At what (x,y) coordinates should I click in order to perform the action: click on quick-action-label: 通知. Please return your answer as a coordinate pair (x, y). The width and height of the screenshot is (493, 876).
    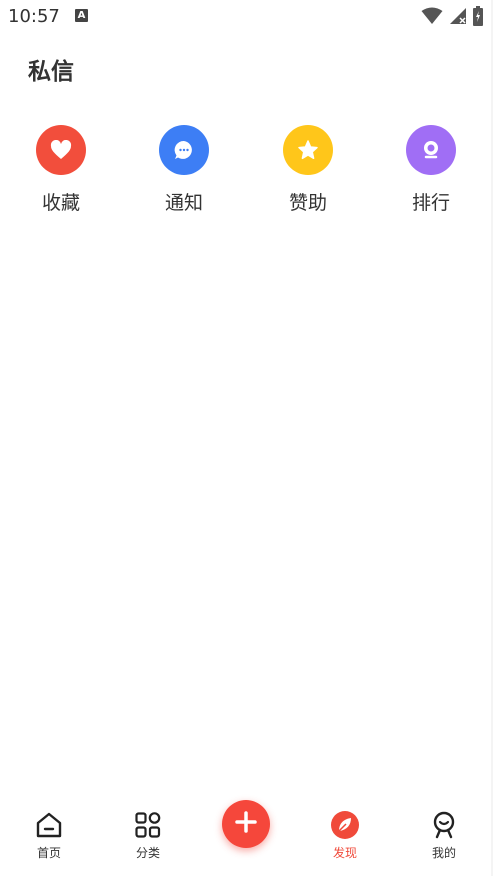
    Looking at the image, I should click on (183, 203).